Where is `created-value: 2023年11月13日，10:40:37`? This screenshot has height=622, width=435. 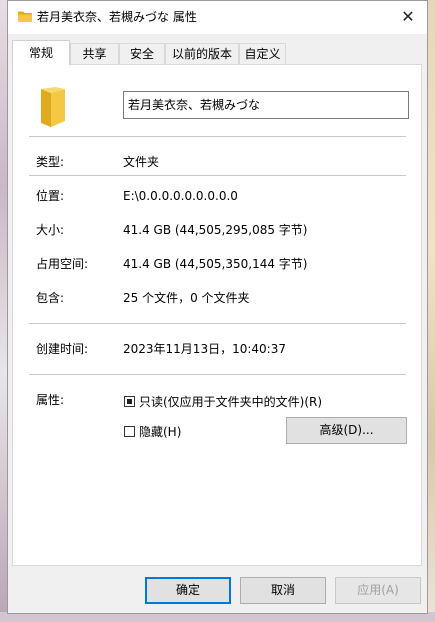
created-value: 2023年11月13日，10:40:37 is located at coordinates (204, 349).